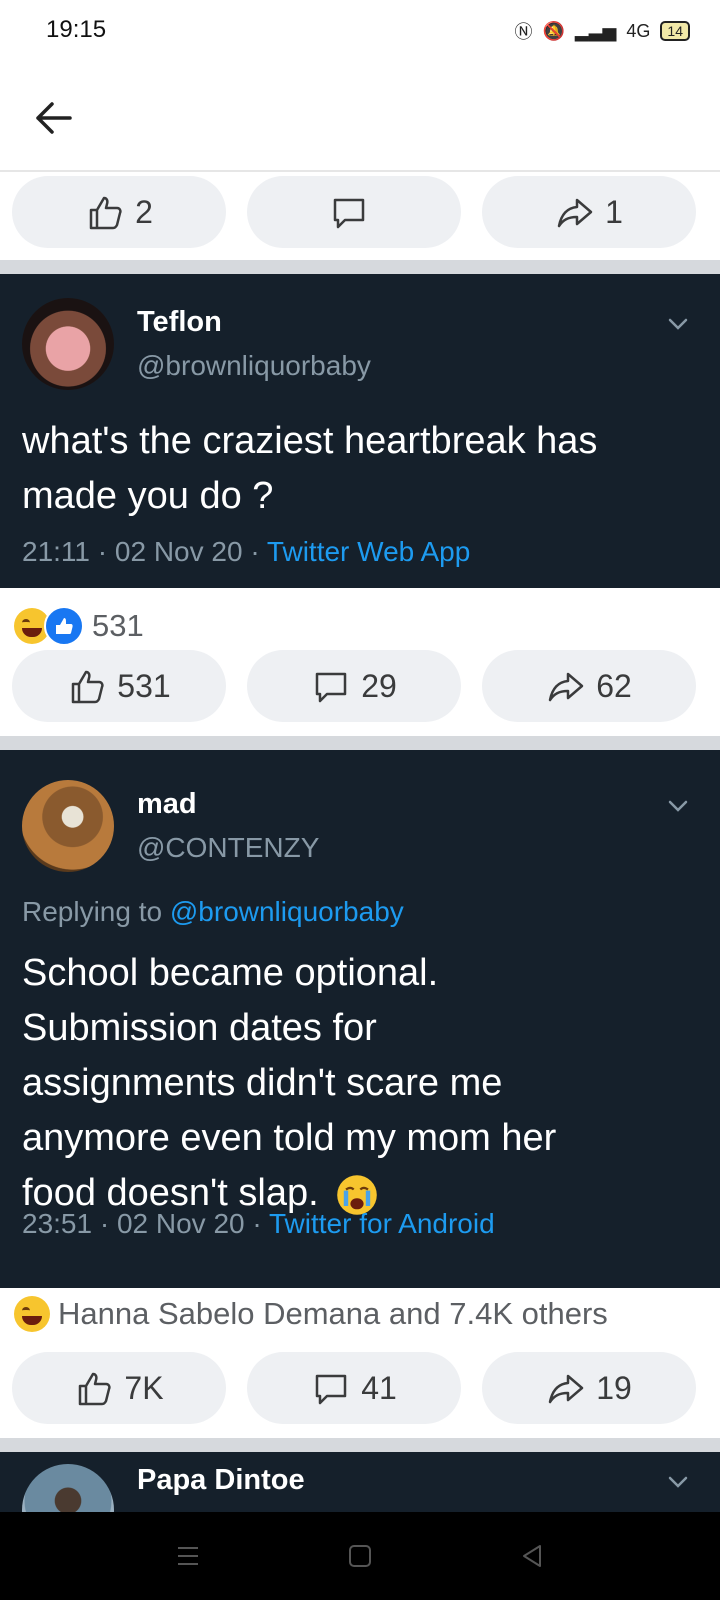 The width and height of the screenshot is (720, 1600). Describe the element at coordinates (246, 551) in the screenshot. I see `tweet-meta: 21:11 · 02 Nov 20 · Twitter Web App` at that location.